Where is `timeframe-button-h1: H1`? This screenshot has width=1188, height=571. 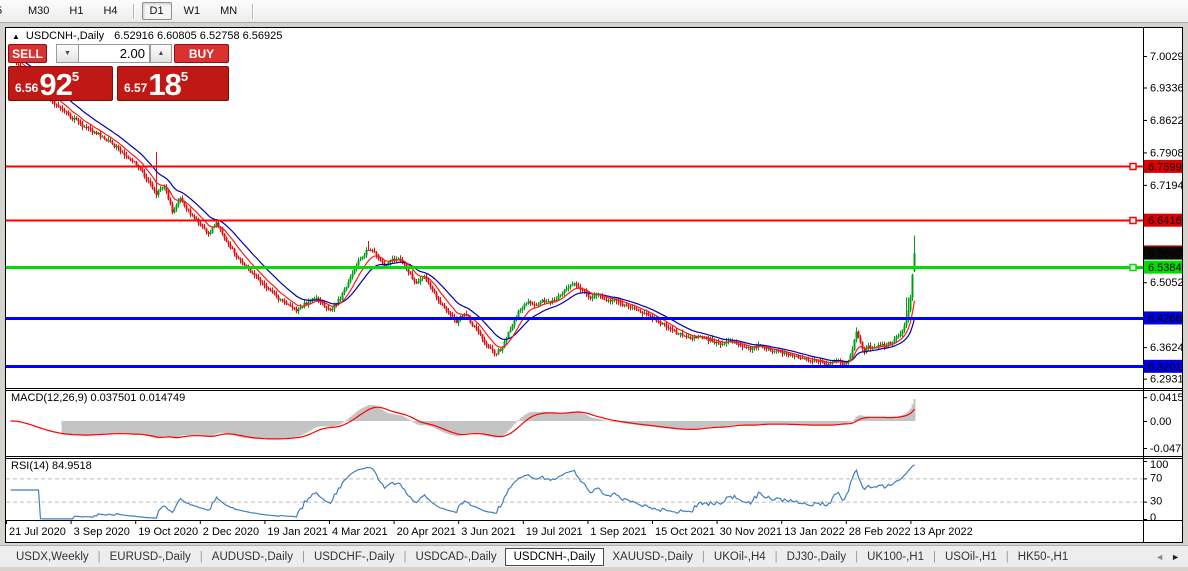
timeframe-button-h1: H1 is located at coordinates (76, 11).